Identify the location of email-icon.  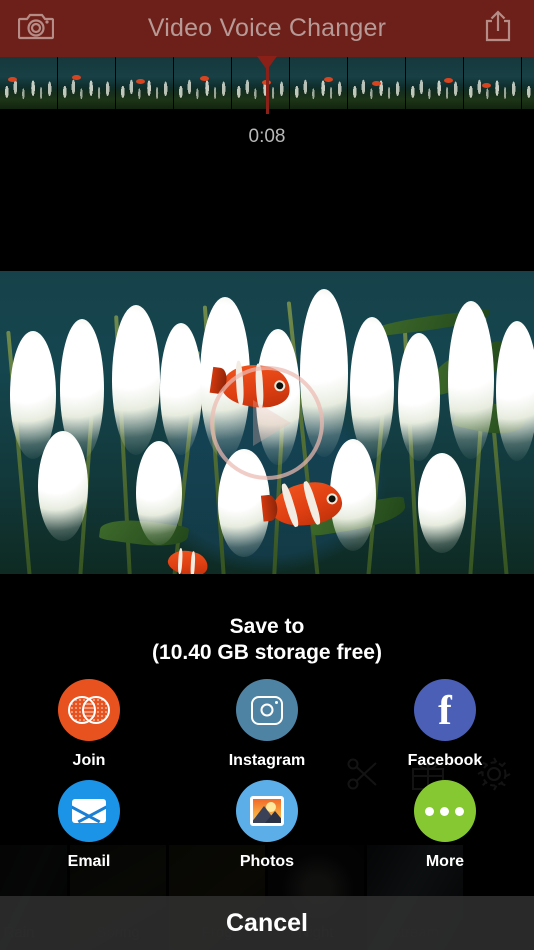
(88, 811).